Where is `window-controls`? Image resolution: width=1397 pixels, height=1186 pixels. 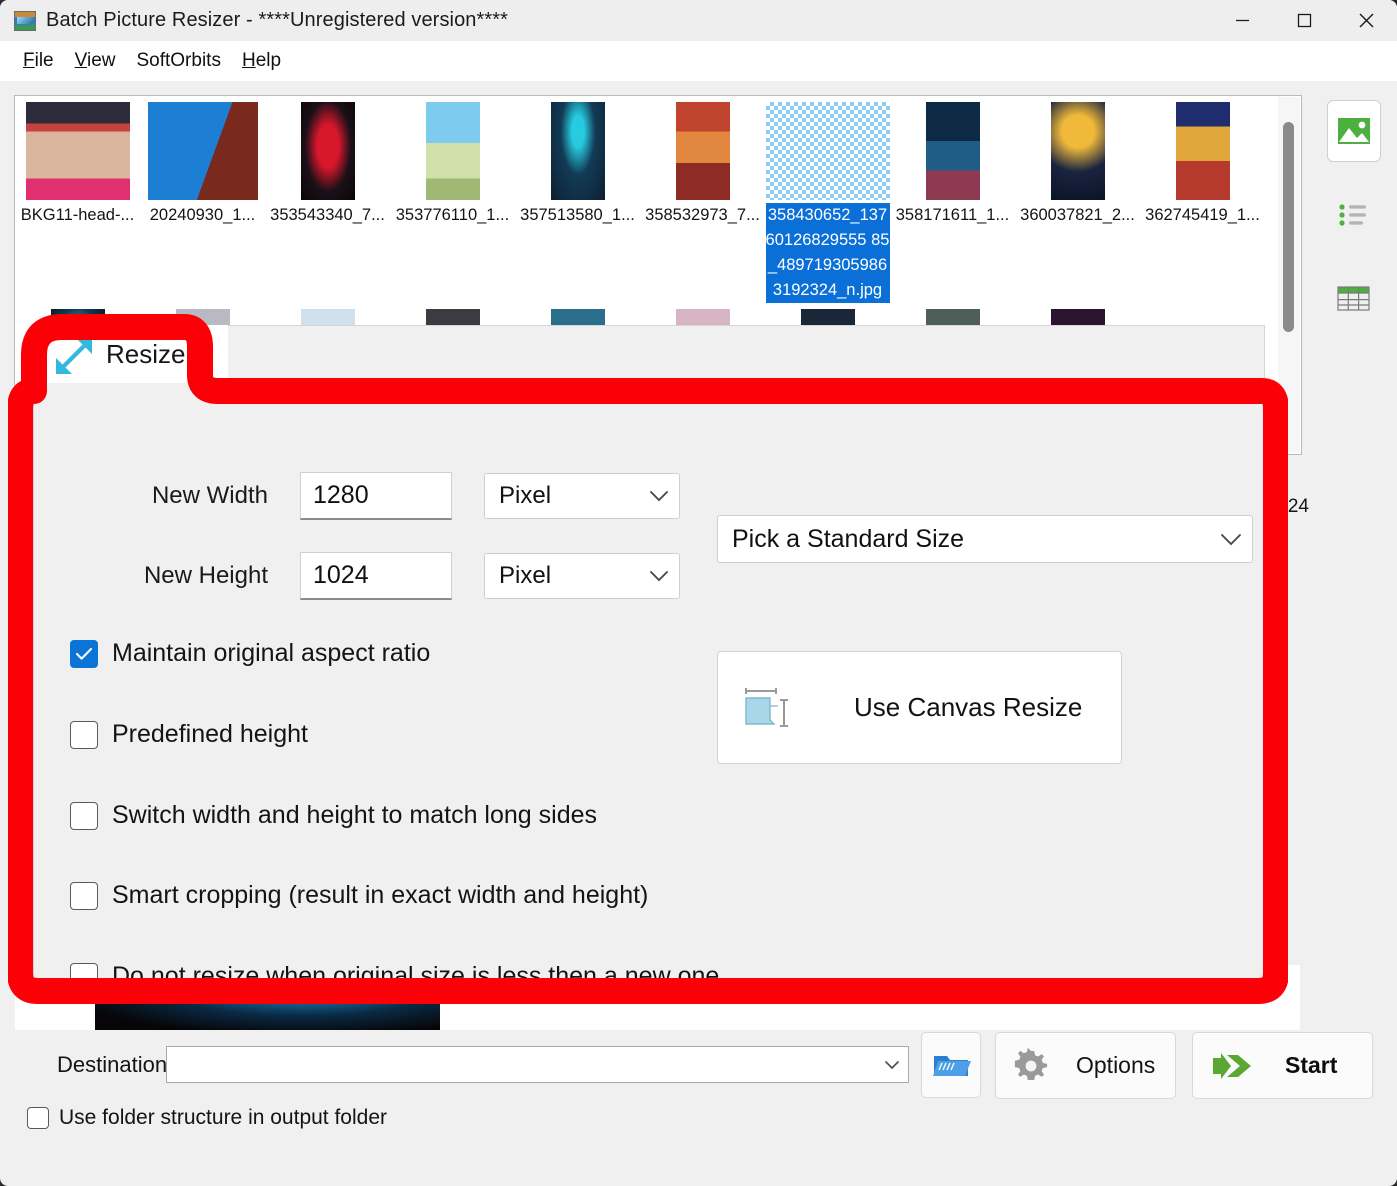 window-controls is located at coordinates (1304, 20).